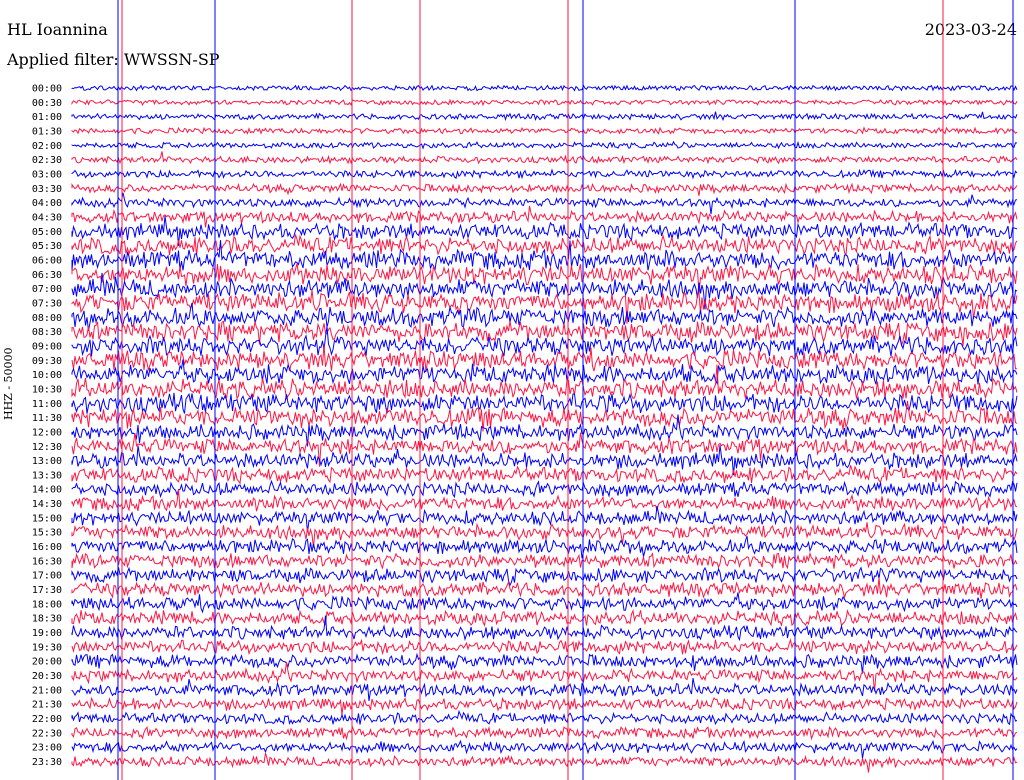  I want to click on row-time-label: 15:30, so click(47, 533).